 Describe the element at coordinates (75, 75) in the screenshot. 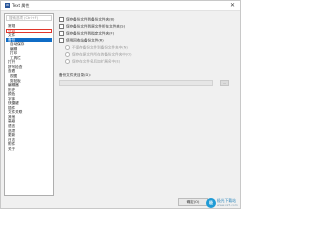

I see `backup-folder-label: 备份文件夹目录(D):` at that location.